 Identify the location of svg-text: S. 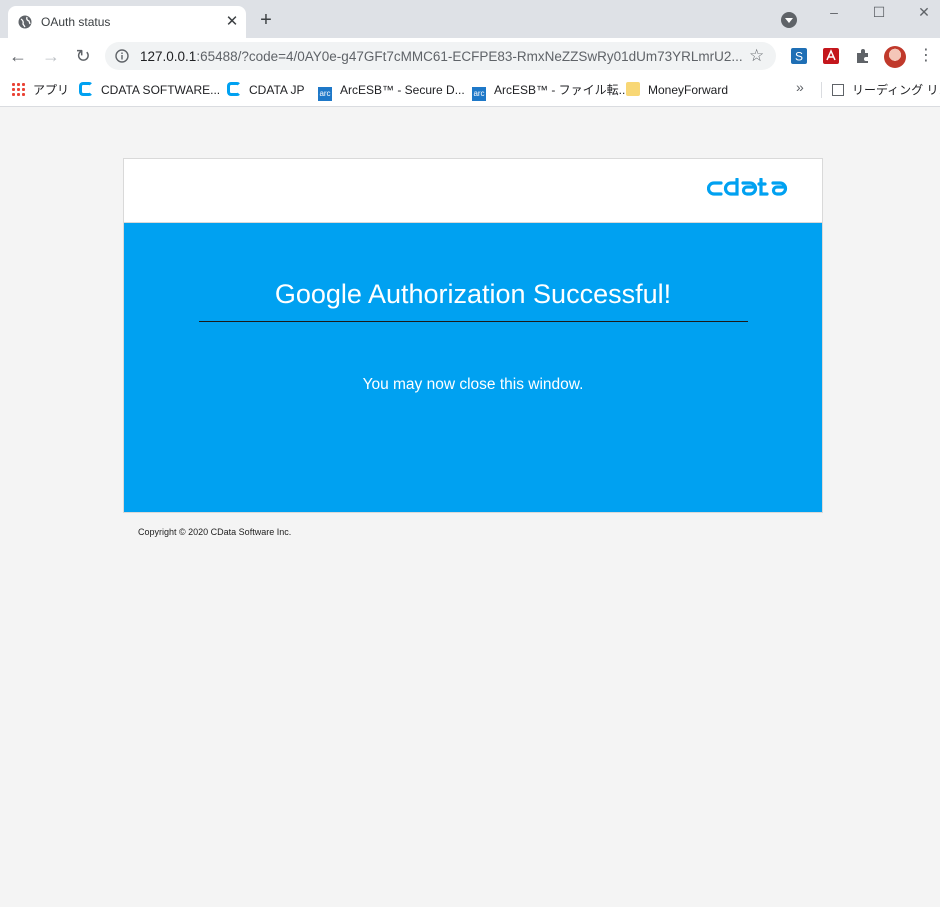
(799, 57).